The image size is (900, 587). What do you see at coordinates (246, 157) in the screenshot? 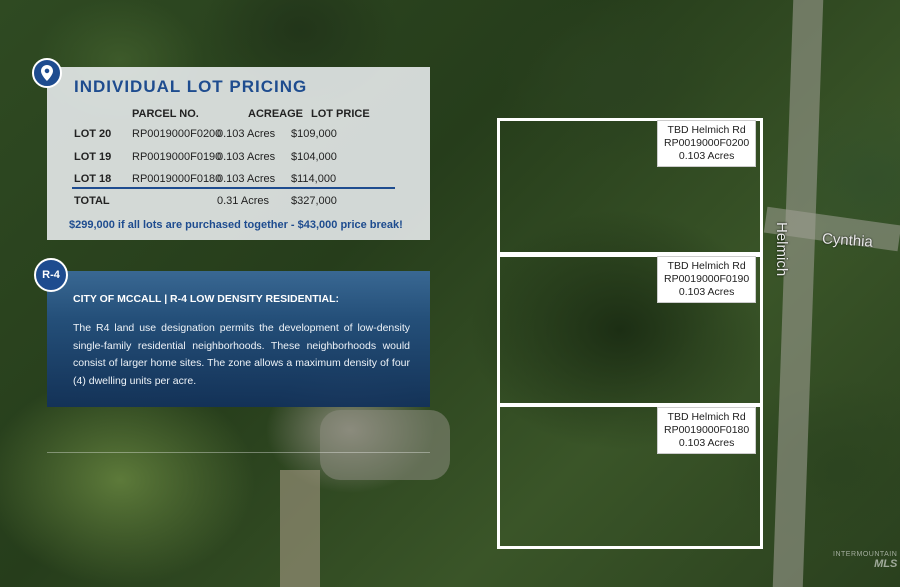
I see `row-lot-19-acreage: 0.103 Acres` at bounding box center [246, 157].